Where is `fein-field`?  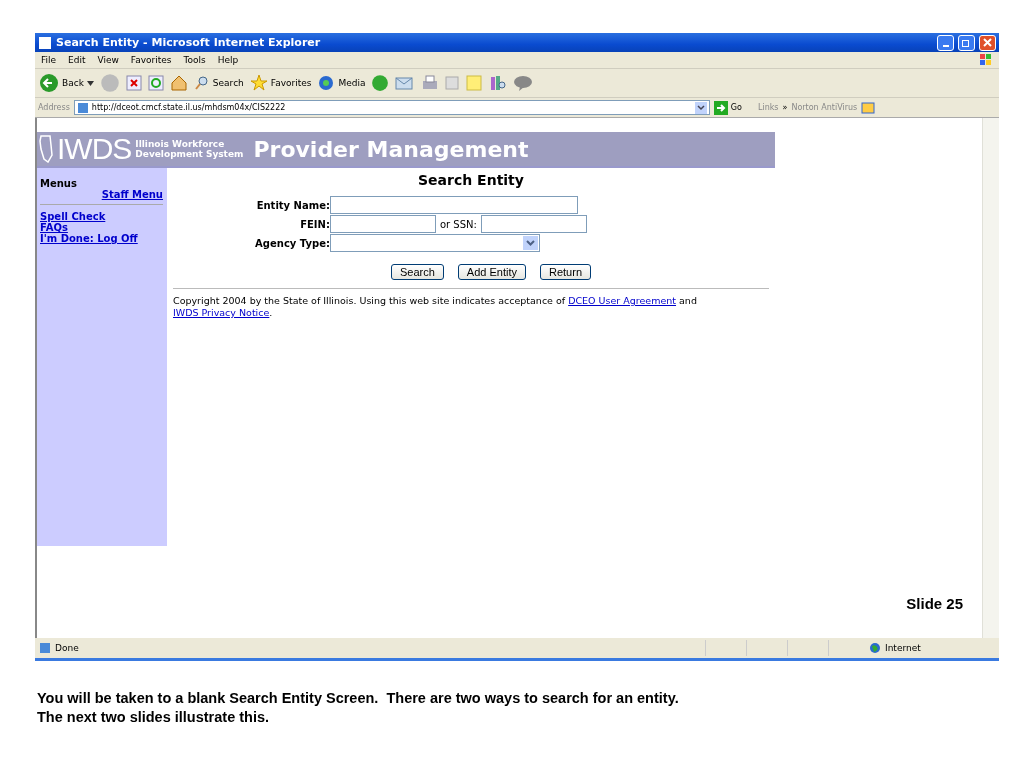
fein-field is located at coordinates (382, 224).